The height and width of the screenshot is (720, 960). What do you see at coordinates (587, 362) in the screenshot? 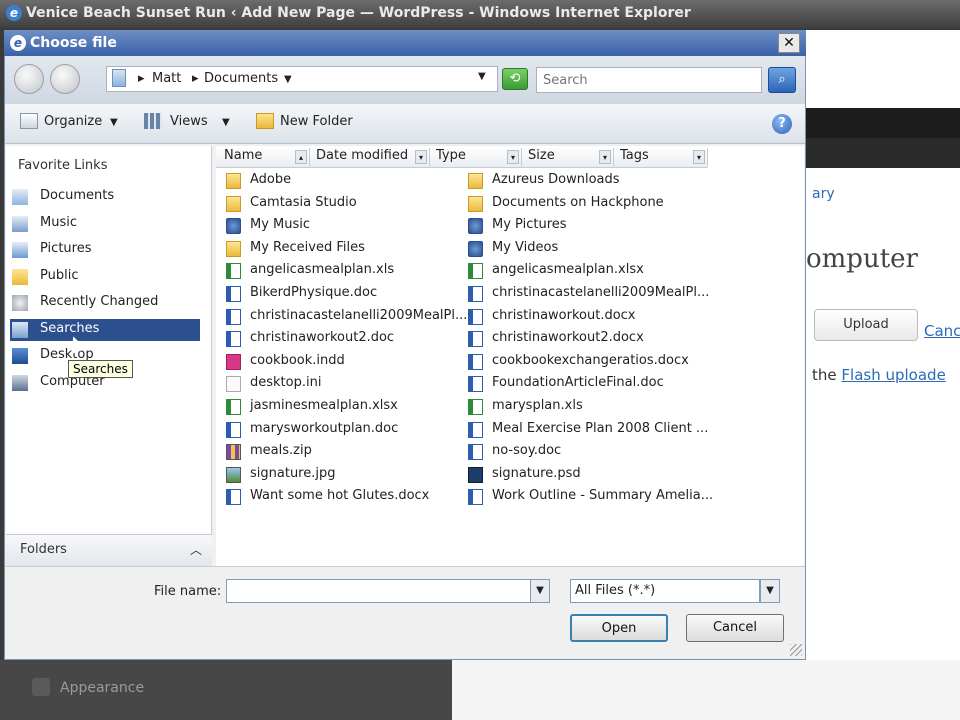
I see `file-item: cookbookexchangeratios.docx` at bounding box center [587, 362].